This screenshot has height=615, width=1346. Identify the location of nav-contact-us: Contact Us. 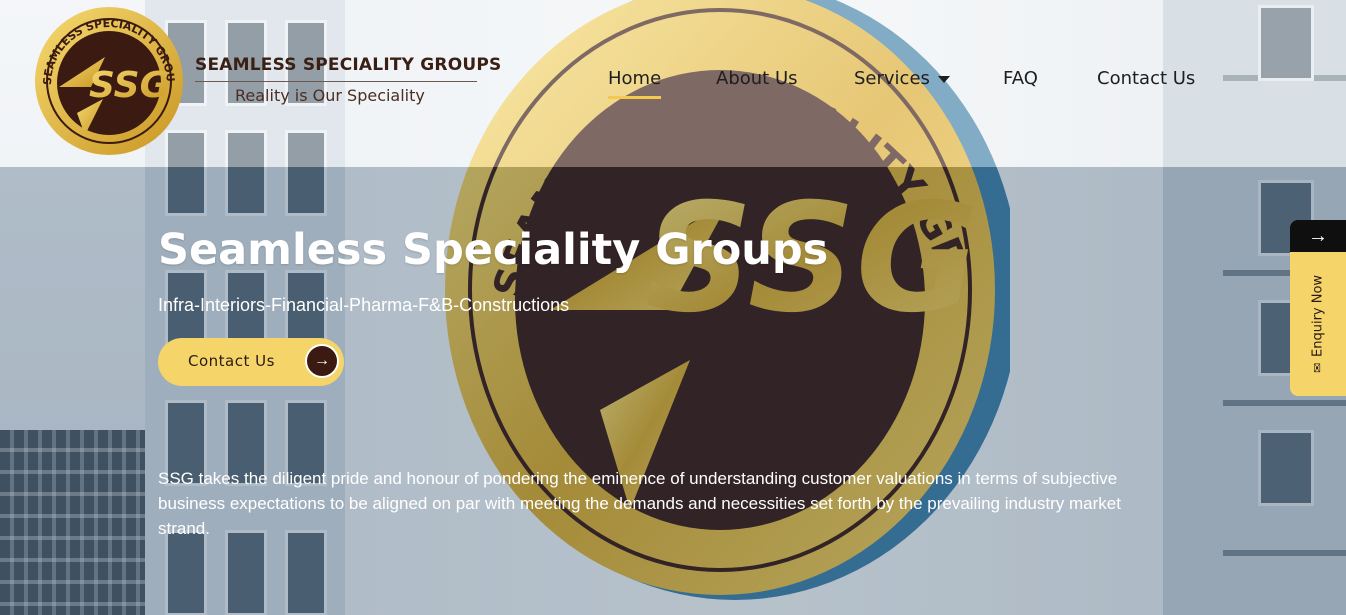
(1146, 78).